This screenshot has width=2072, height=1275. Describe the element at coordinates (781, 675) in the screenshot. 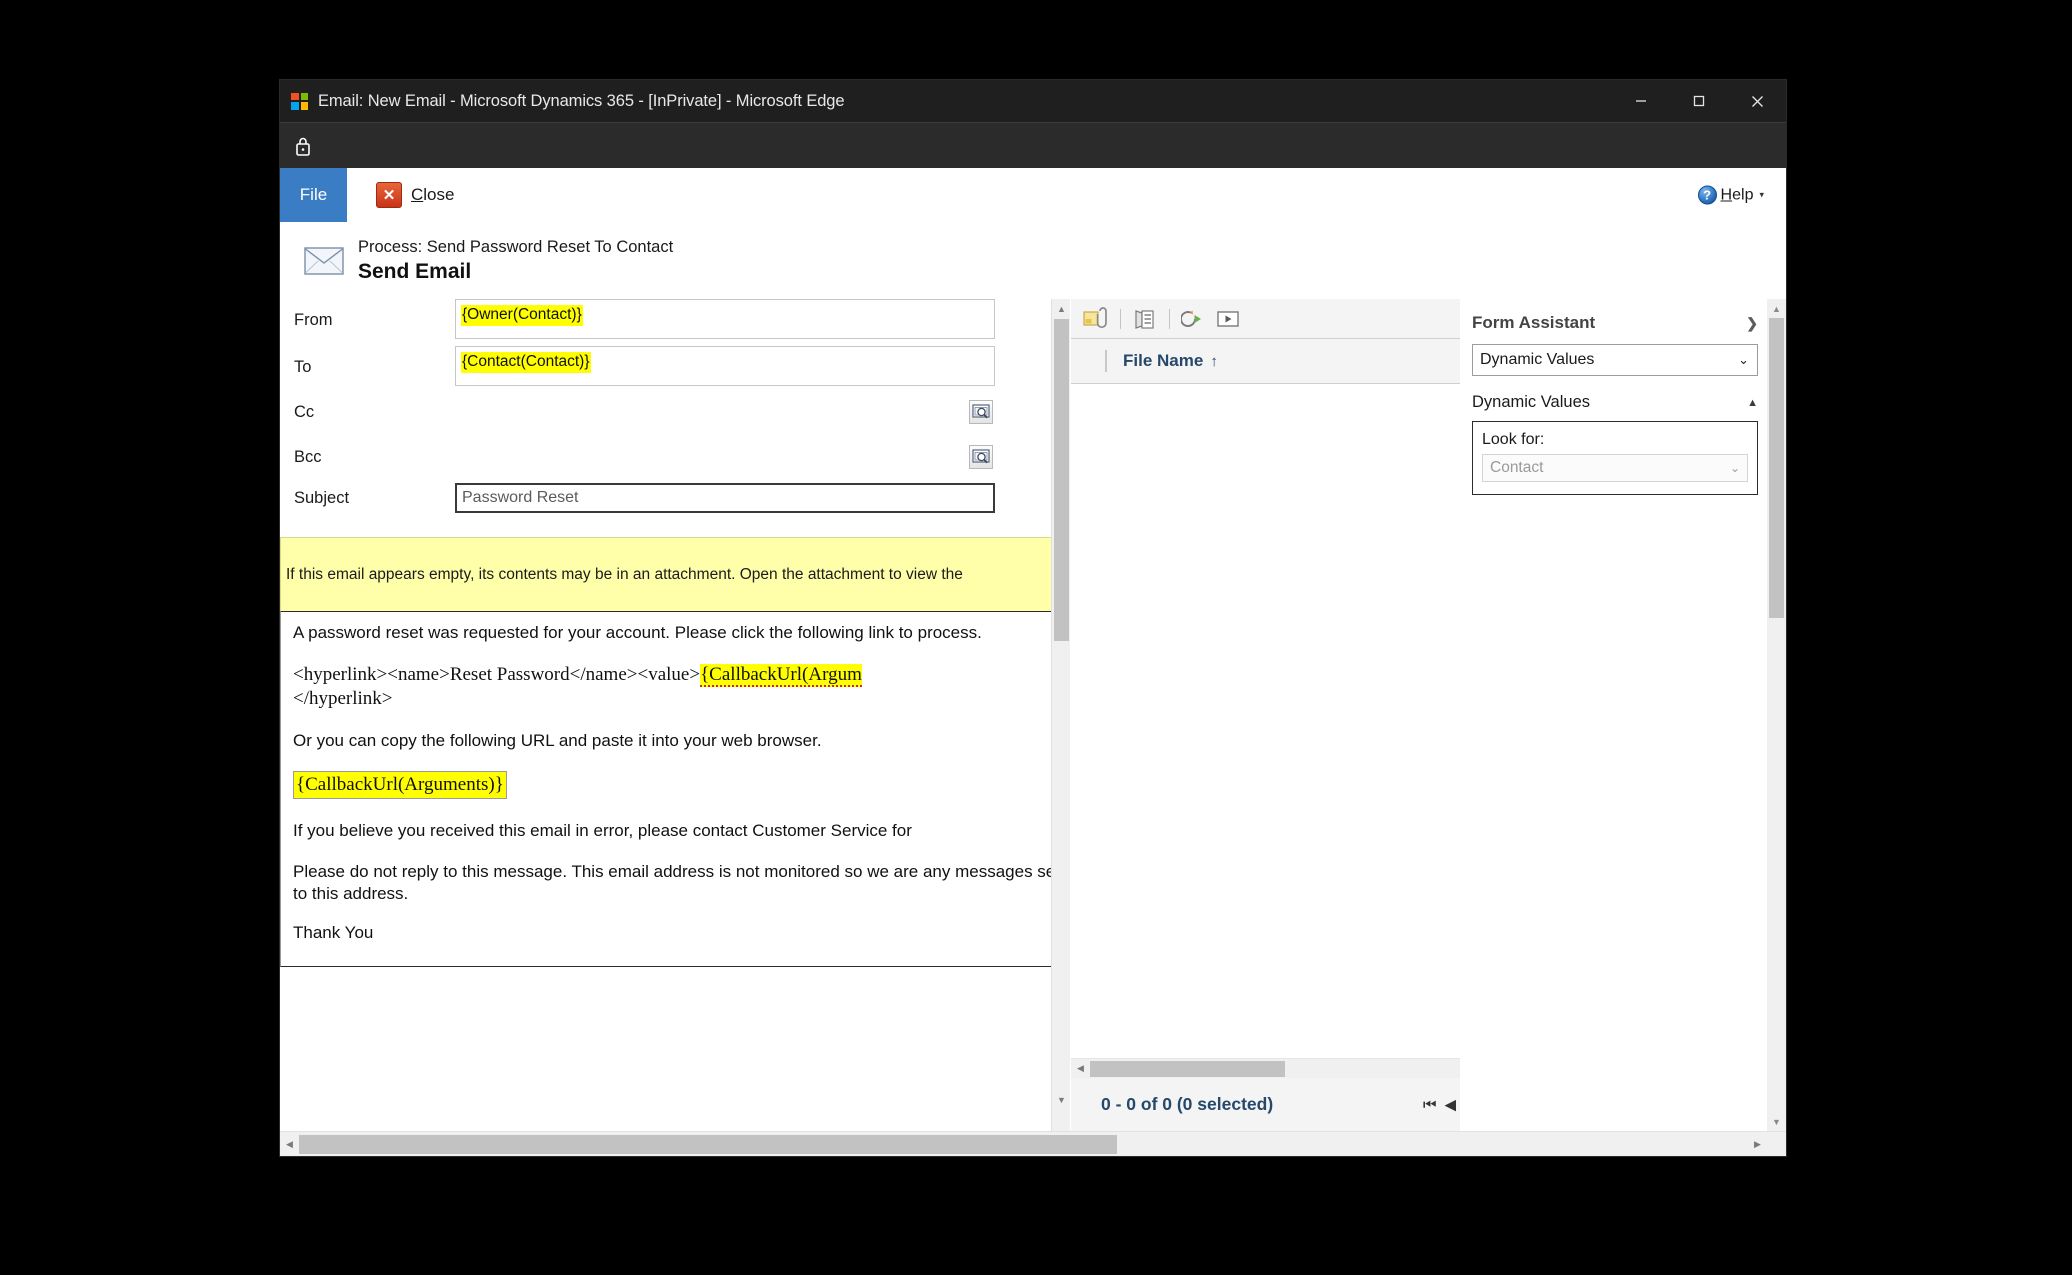

I see `callback-url-token-inline: {CallbackUrl(Argum` at that location.